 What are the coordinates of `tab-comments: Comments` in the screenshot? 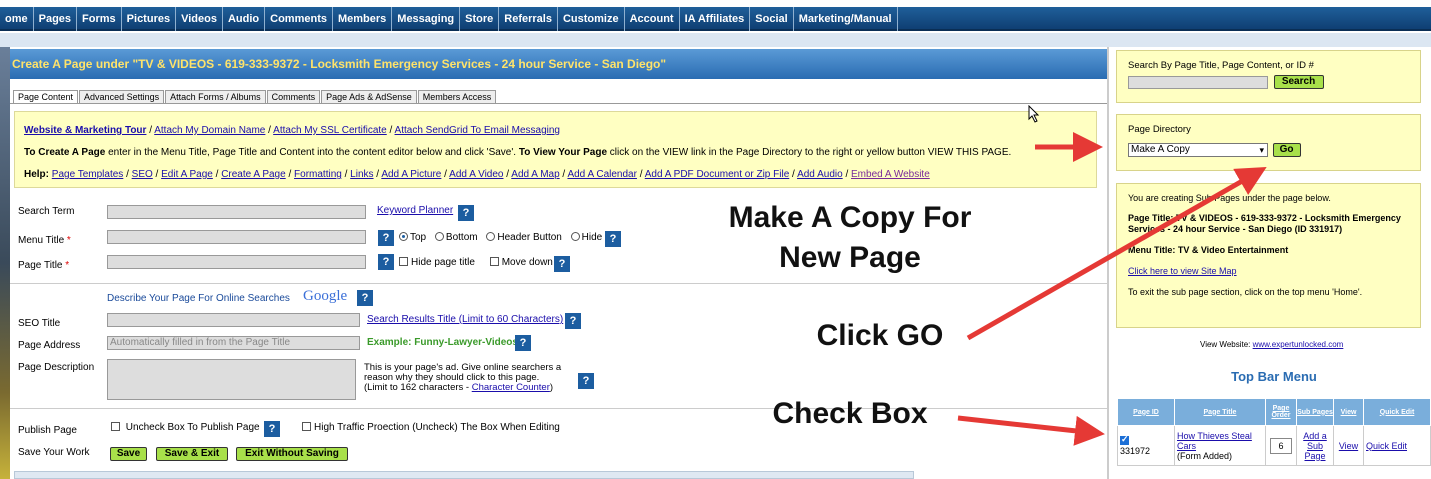 It's located at (293, 97).